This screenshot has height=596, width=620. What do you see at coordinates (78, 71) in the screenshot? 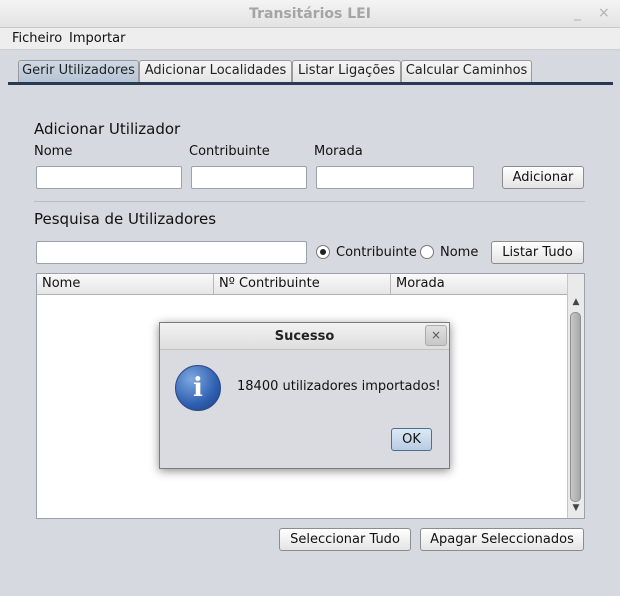
I see `tab-gerir-utilizadores: Gerir Utilizadores` at bounding box center [78, 71].